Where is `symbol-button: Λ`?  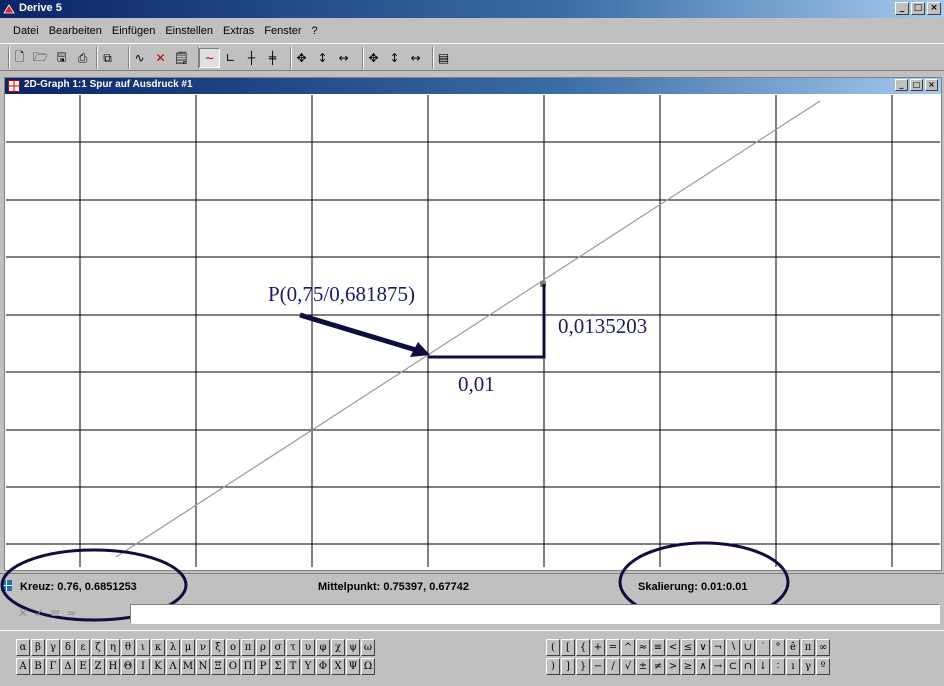
symbol-button: Λ is located at coordinates (173, 666).